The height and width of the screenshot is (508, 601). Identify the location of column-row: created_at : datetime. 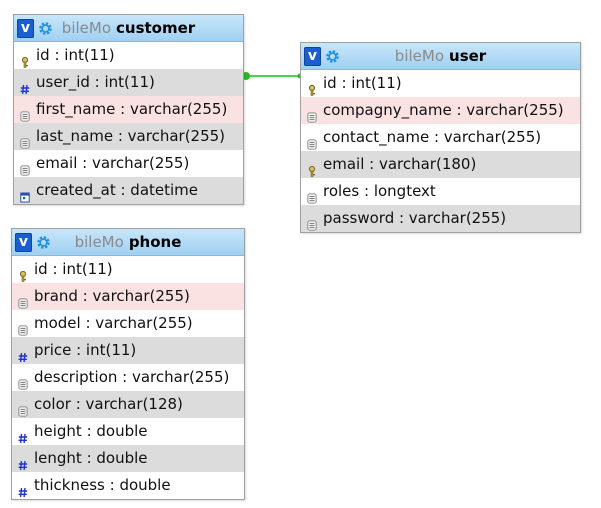
(128, 190).